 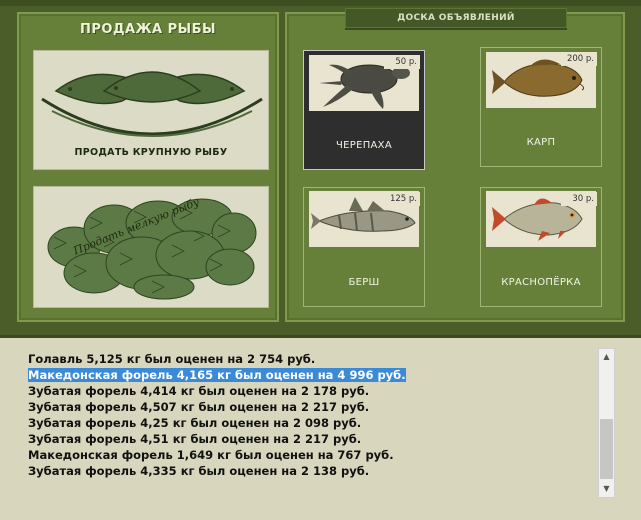 I want to click on rudd-name: КРАСНОПЁРКА, so click(x=541, y=282).